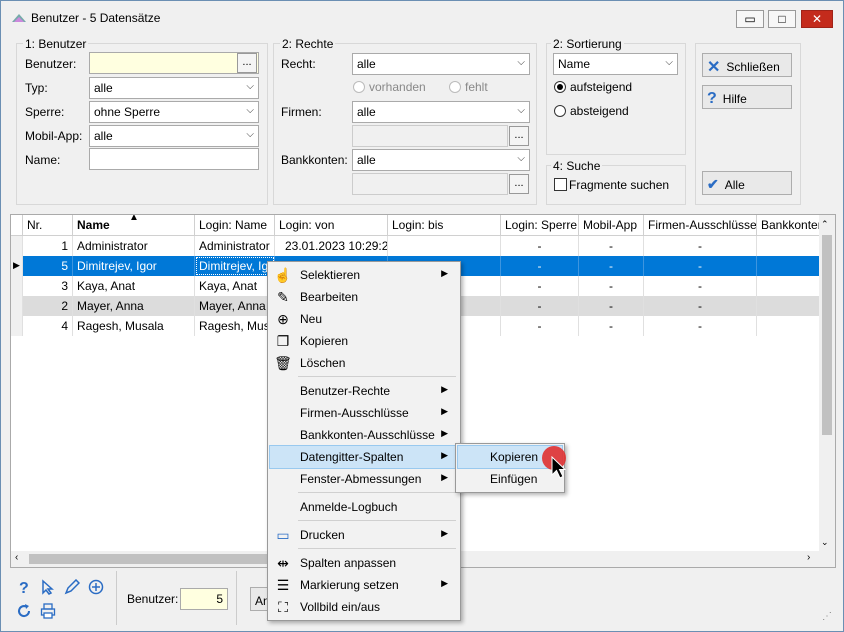 The width and height of the screenshot is (844, 632). What do you see at coordinates (827, 335) in the screenshot?
I see `vertical-scroll-thumb` at bounding box center [827, 335].